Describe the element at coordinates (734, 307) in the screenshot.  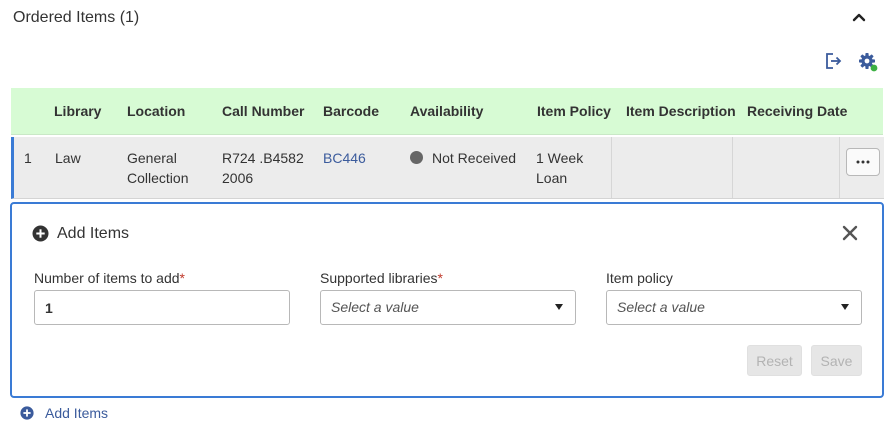
I see `item-policy-select: Select a value` at that location.